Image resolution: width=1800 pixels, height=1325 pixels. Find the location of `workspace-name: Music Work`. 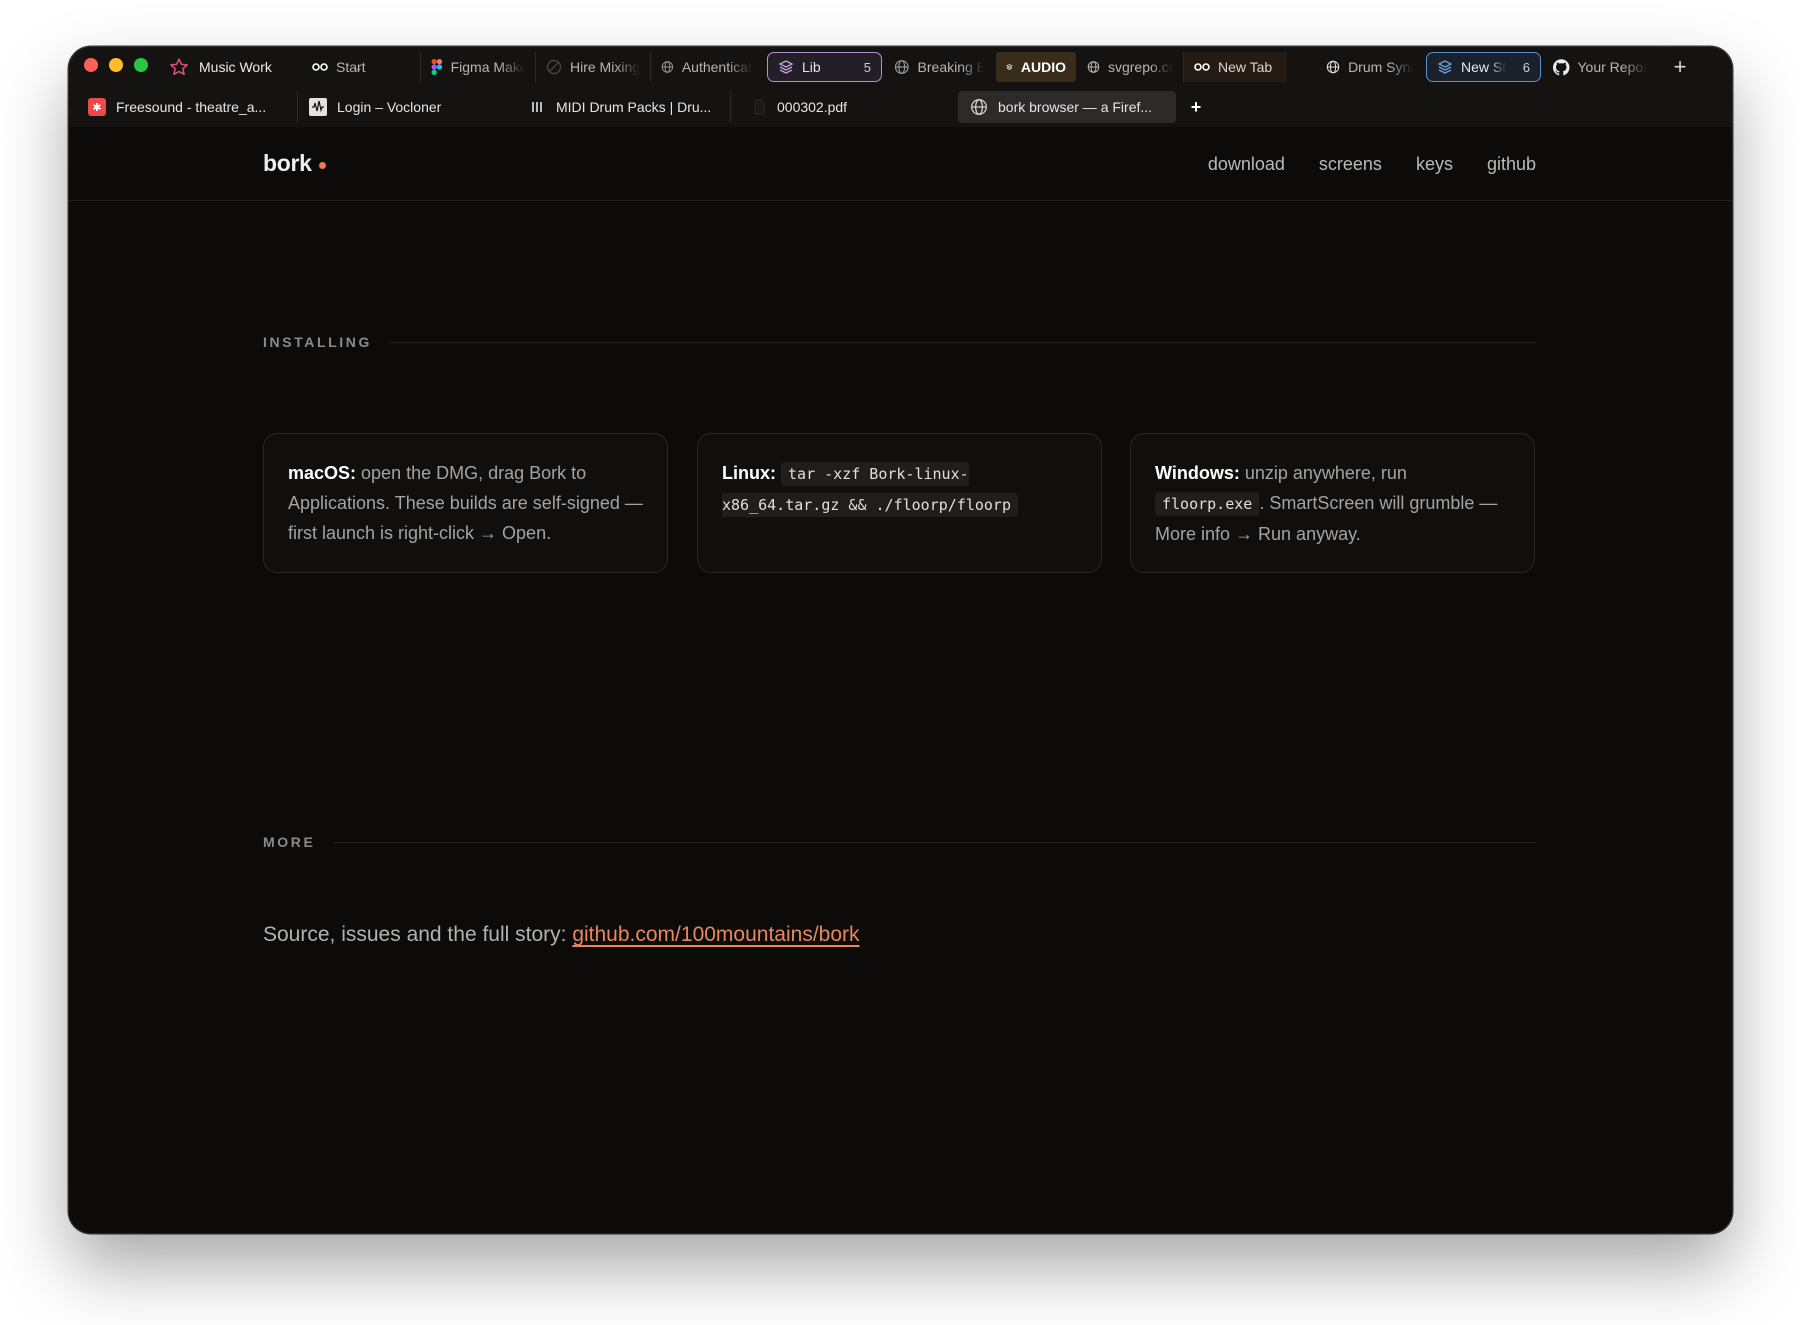

workspace-name: Music Work is located at coordinates (235, 67).